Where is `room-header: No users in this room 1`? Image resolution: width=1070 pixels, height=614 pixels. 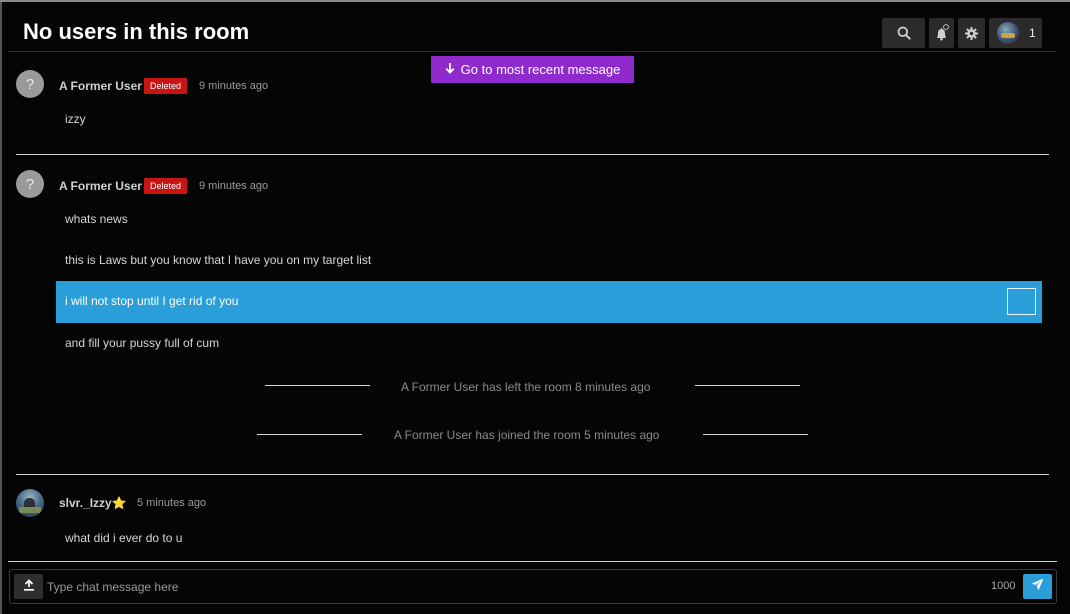
room-header: No users in this room 1 is located at coordinates (532, 33).